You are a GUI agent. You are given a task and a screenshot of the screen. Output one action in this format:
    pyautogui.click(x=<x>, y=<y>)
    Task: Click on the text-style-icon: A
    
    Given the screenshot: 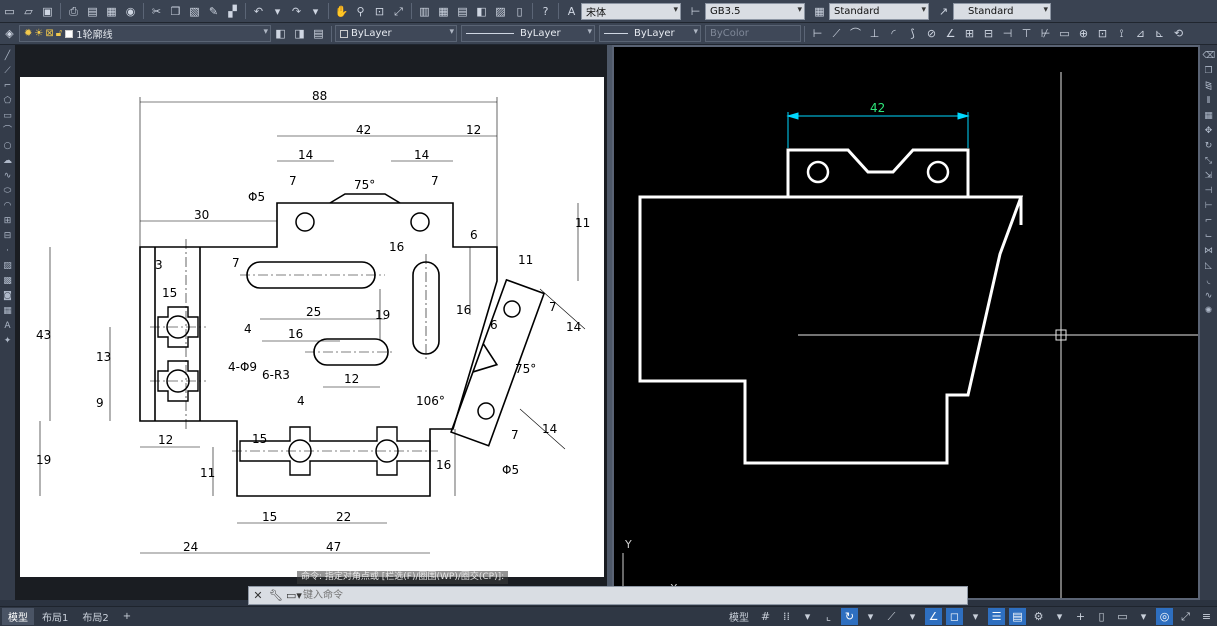 What is the action you would take?
    pyautogui.click(x=571, y=11)
    